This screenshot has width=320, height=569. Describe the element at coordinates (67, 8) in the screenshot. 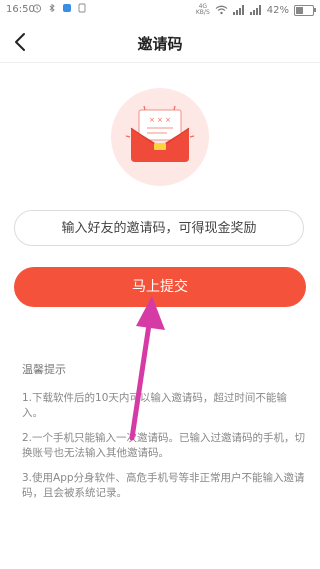

I see `app-notification-icon` at that location.